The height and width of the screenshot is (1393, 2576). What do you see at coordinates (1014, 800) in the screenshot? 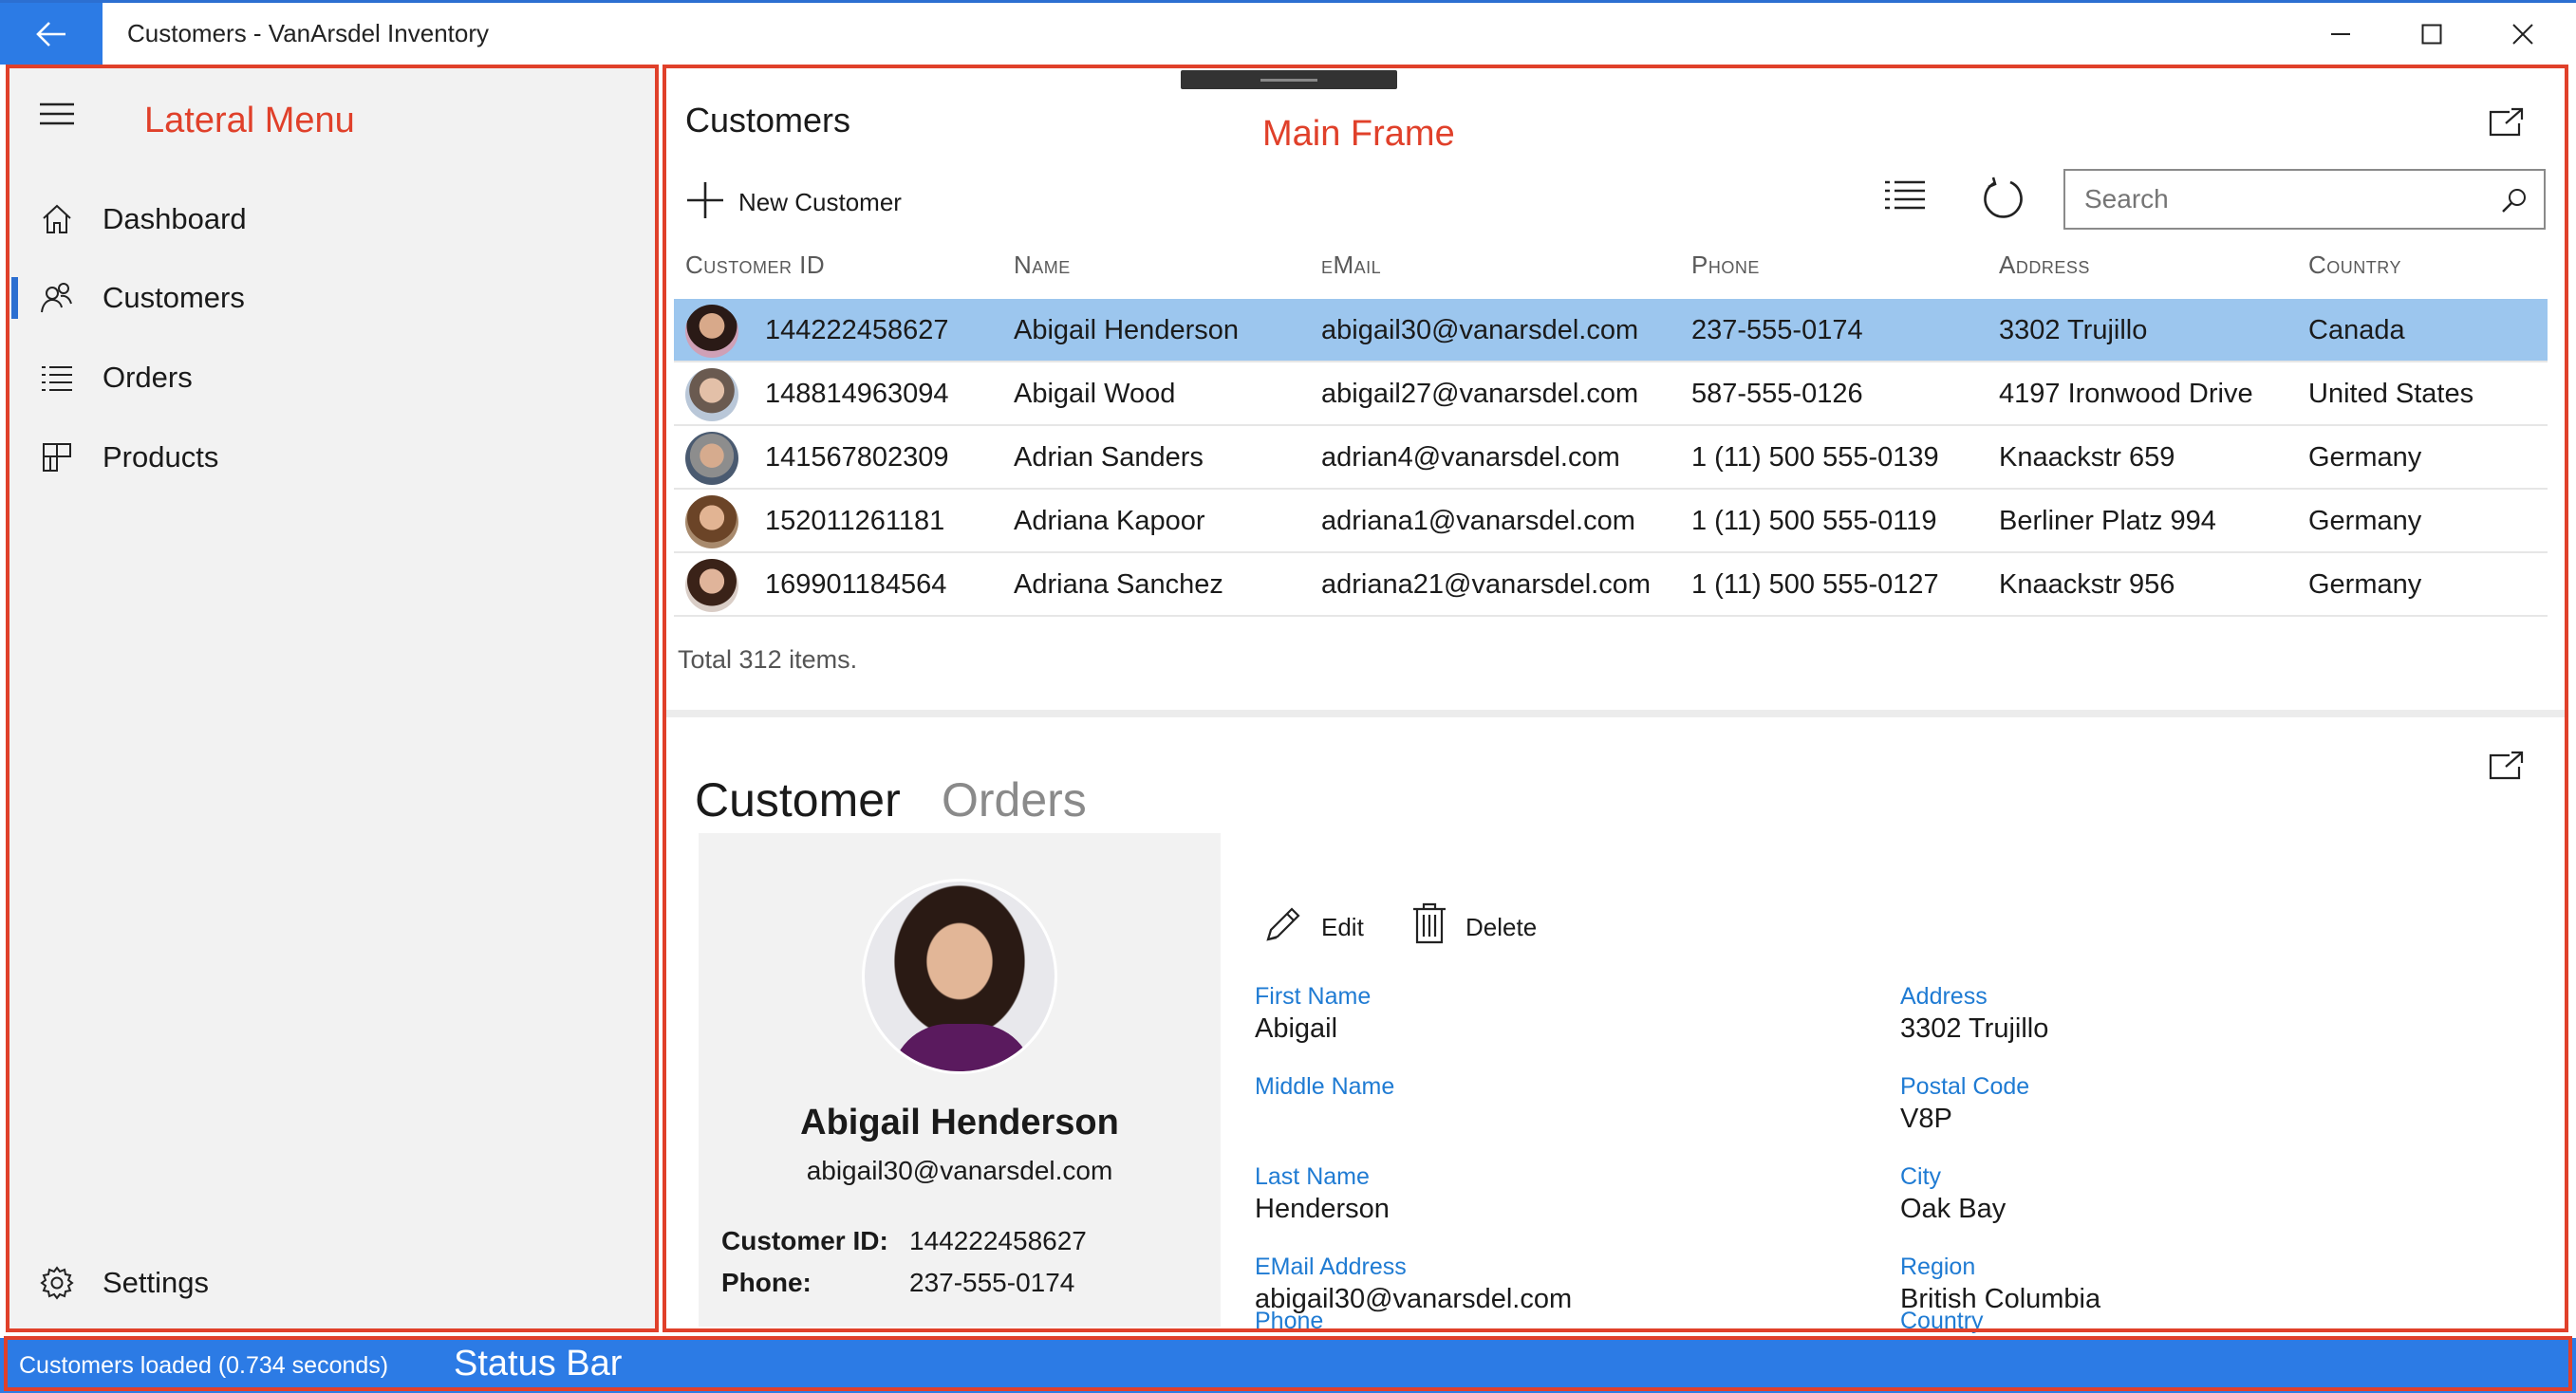
I see `tab-orders: Orders` at bounding box center [1014, 800].